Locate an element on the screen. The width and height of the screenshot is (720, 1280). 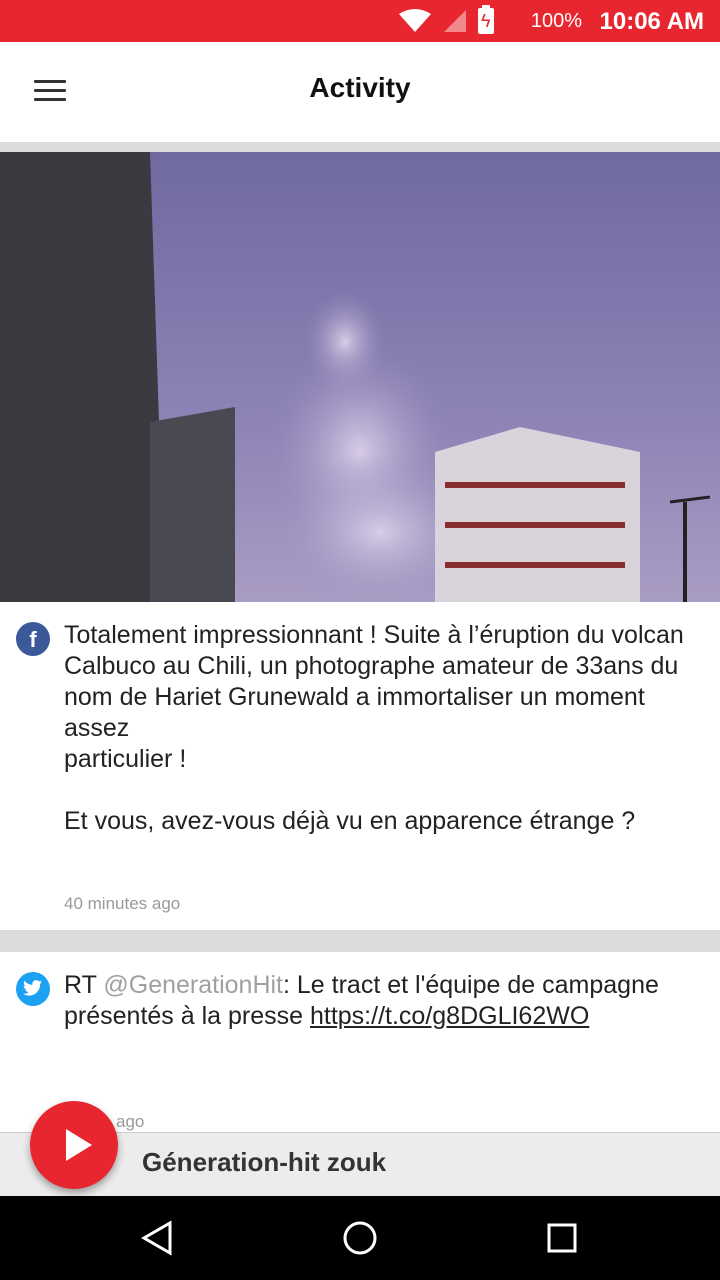
system-nav-bar is located at coordinates (360, 1238).